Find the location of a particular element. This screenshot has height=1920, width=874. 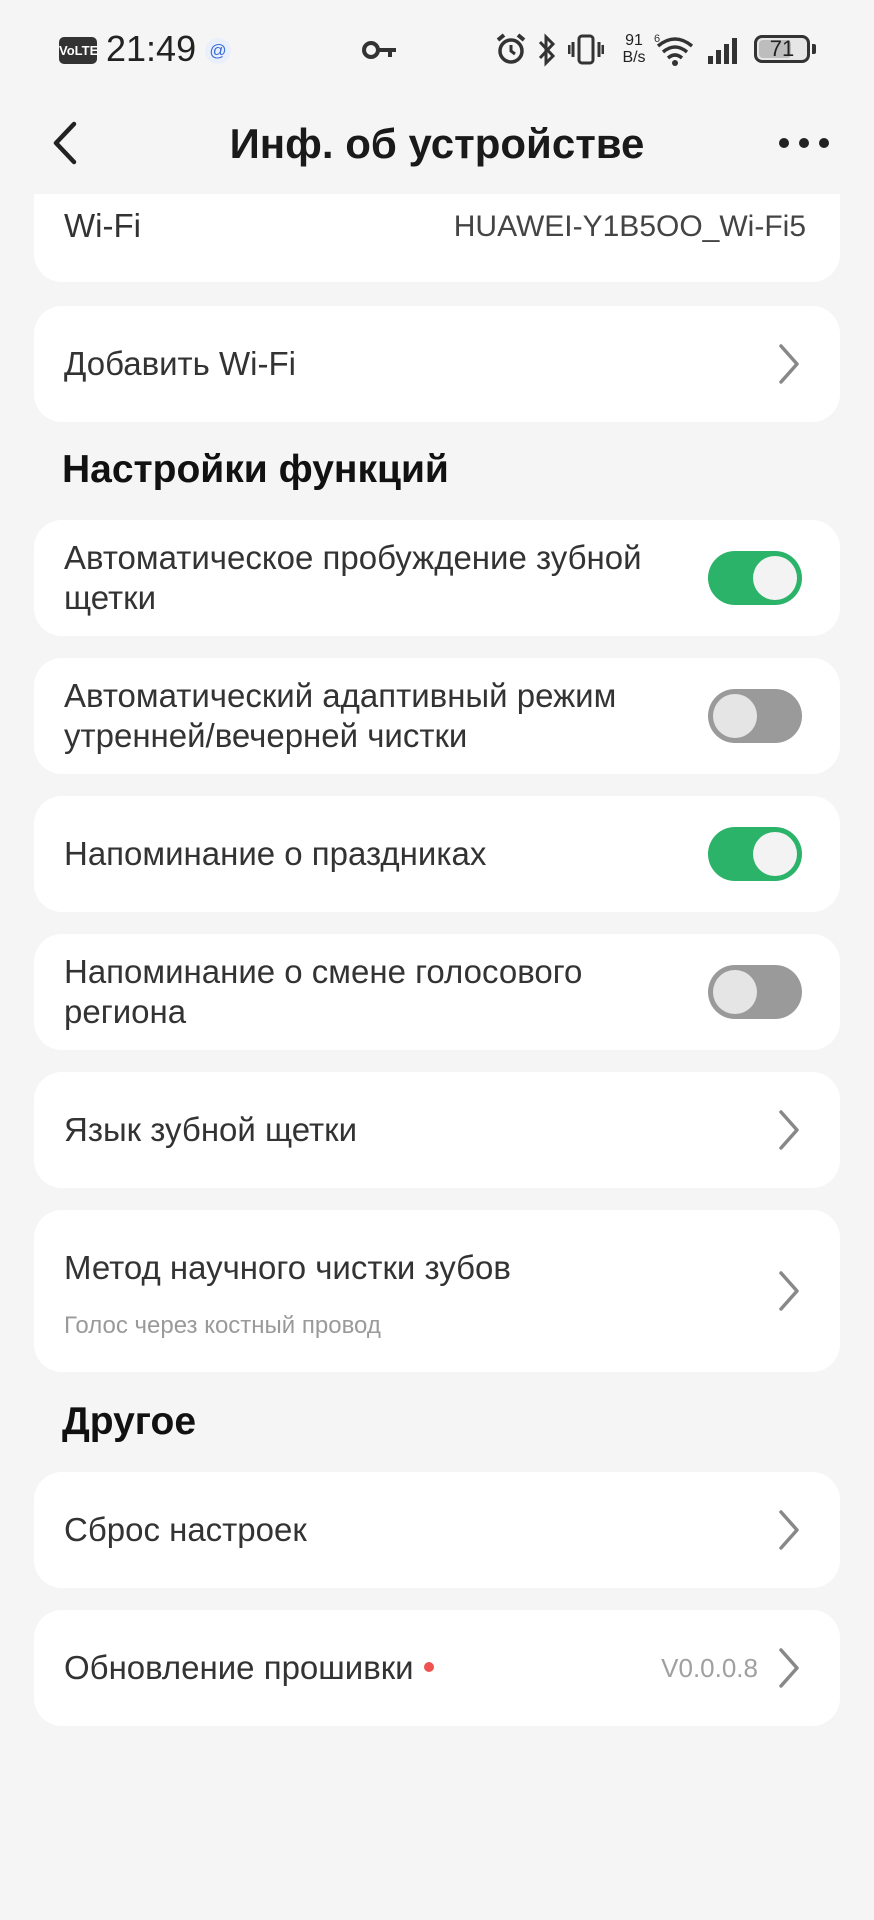

voice-region-reminder-row: Напоминание о смене голосового региона is located at coordinates (437, 992).